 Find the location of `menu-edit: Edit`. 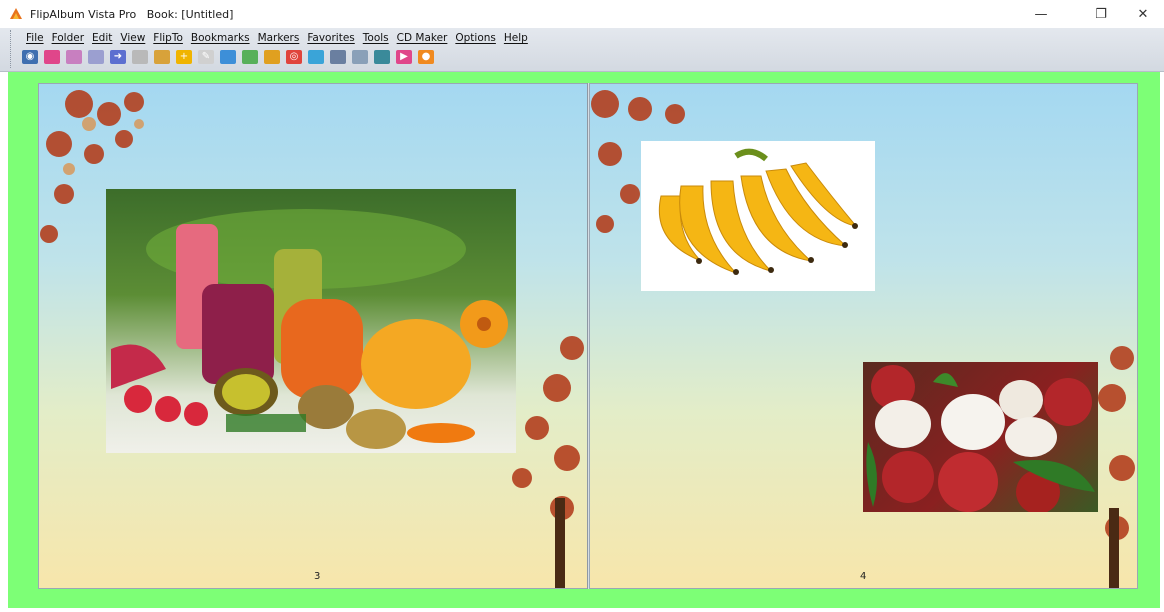

menu-edit: Edit is located at coordinates (102, 38).